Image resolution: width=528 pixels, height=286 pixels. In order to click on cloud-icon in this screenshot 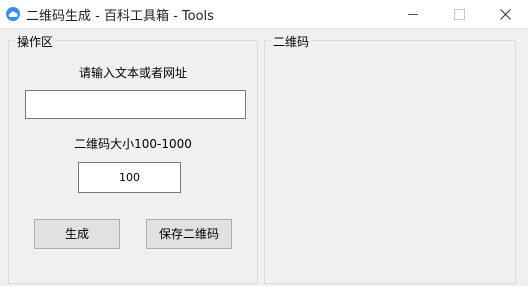, I will do `click(13, 14)`.